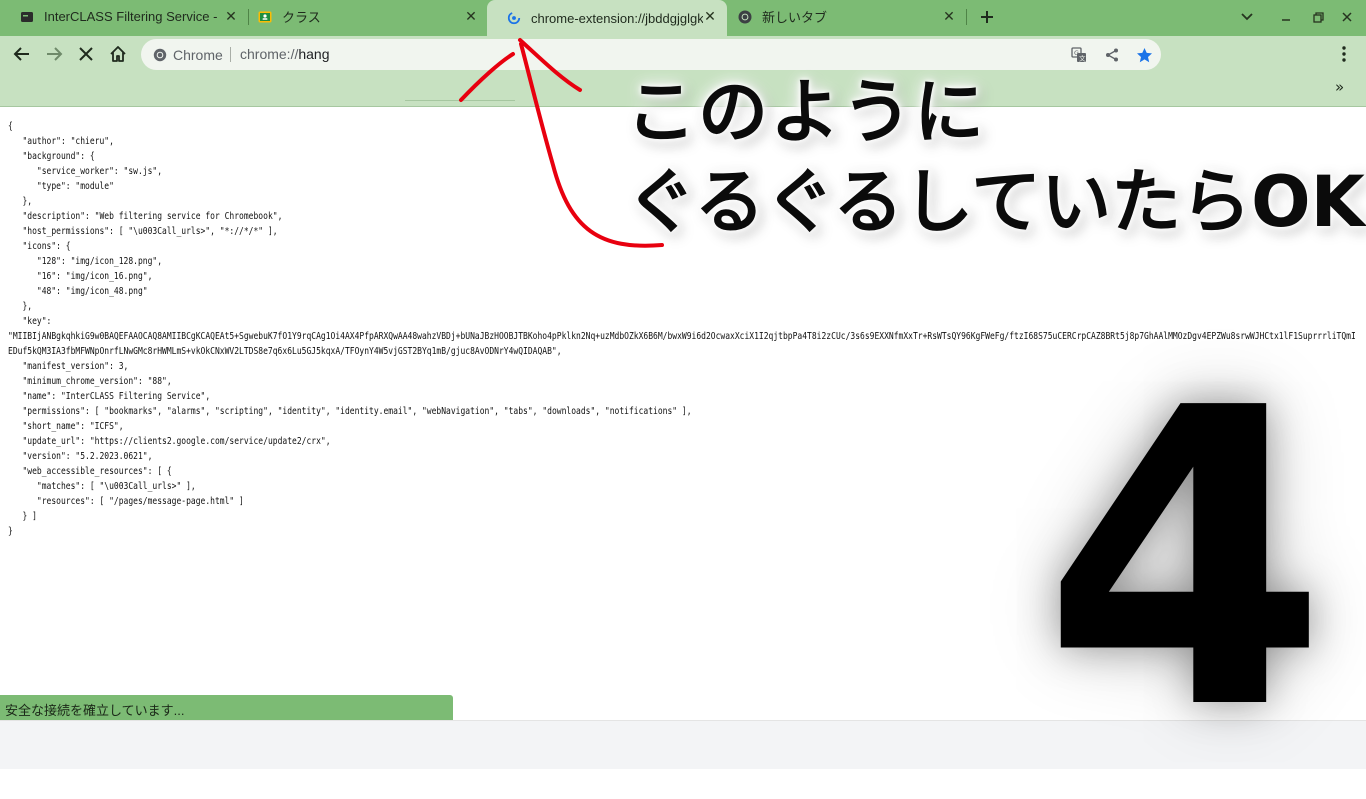 This screenshot has width=1366, height=799. What do you see at coordinates (269, 54) in the screenshot?
I see `url-scheme: chrome://` at bounding box center [269, 54].